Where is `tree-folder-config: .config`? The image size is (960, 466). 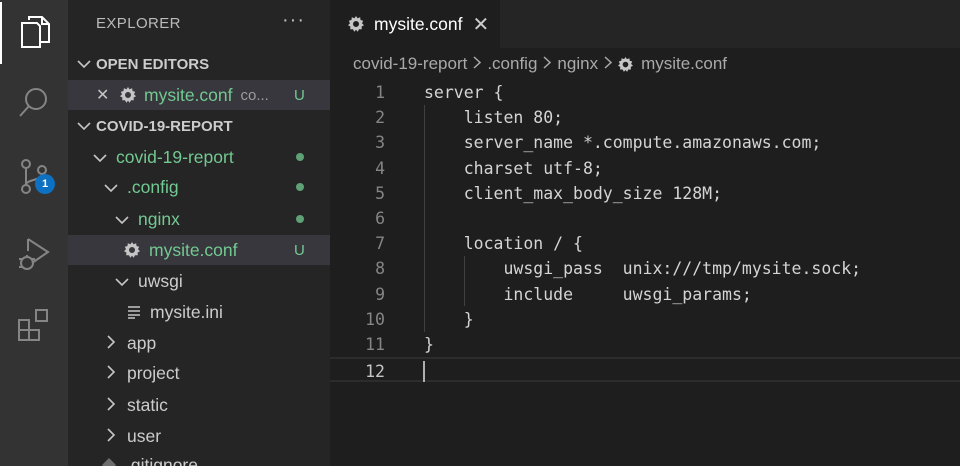 tree-folder-config: .config is located at coordinates (199, 187).